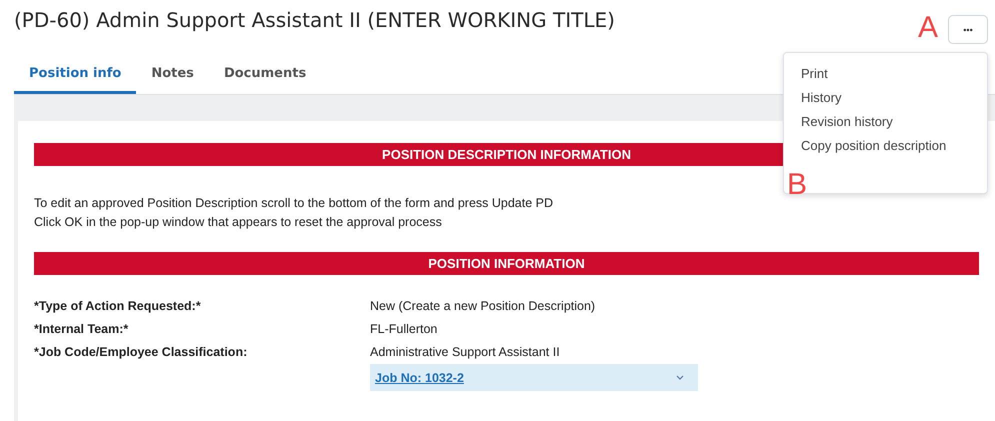 This screenshot has width=995, height=421. I want to click on chevron-icon, so click(680, 377).